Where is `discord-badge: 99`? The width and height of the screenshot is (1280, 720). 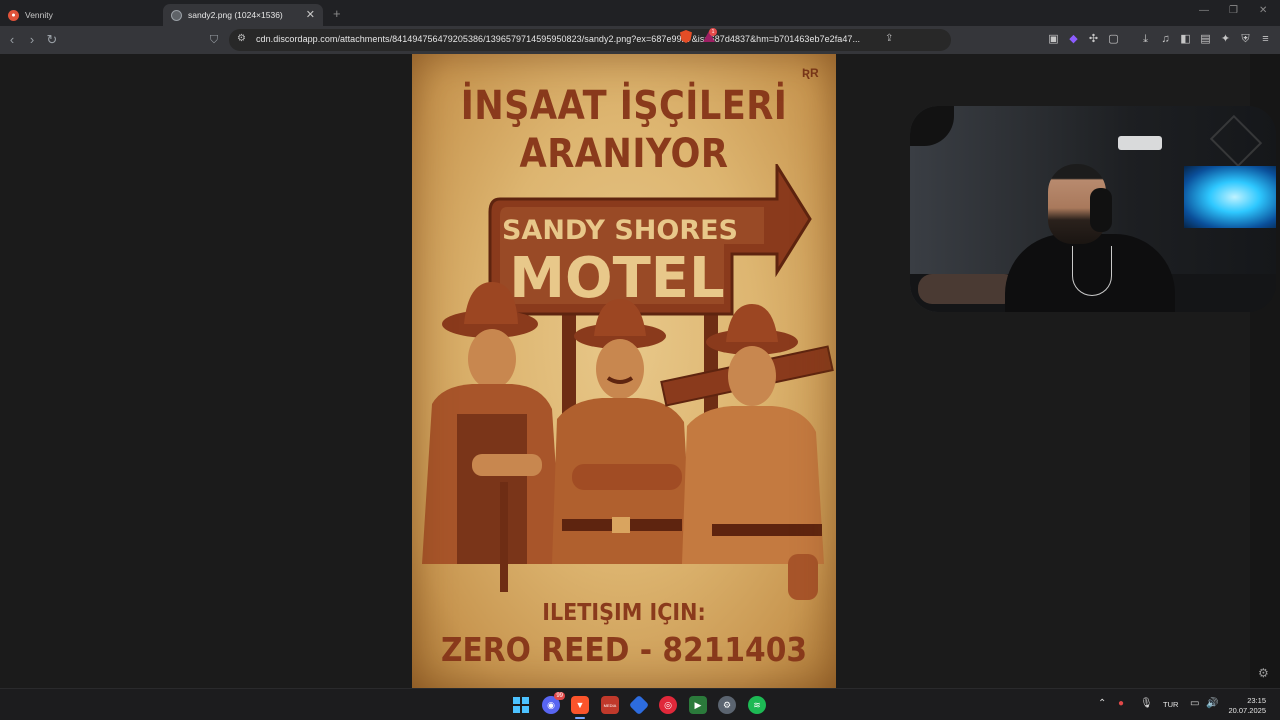
discord-badge: 99 is located at coordinates (559, 696).